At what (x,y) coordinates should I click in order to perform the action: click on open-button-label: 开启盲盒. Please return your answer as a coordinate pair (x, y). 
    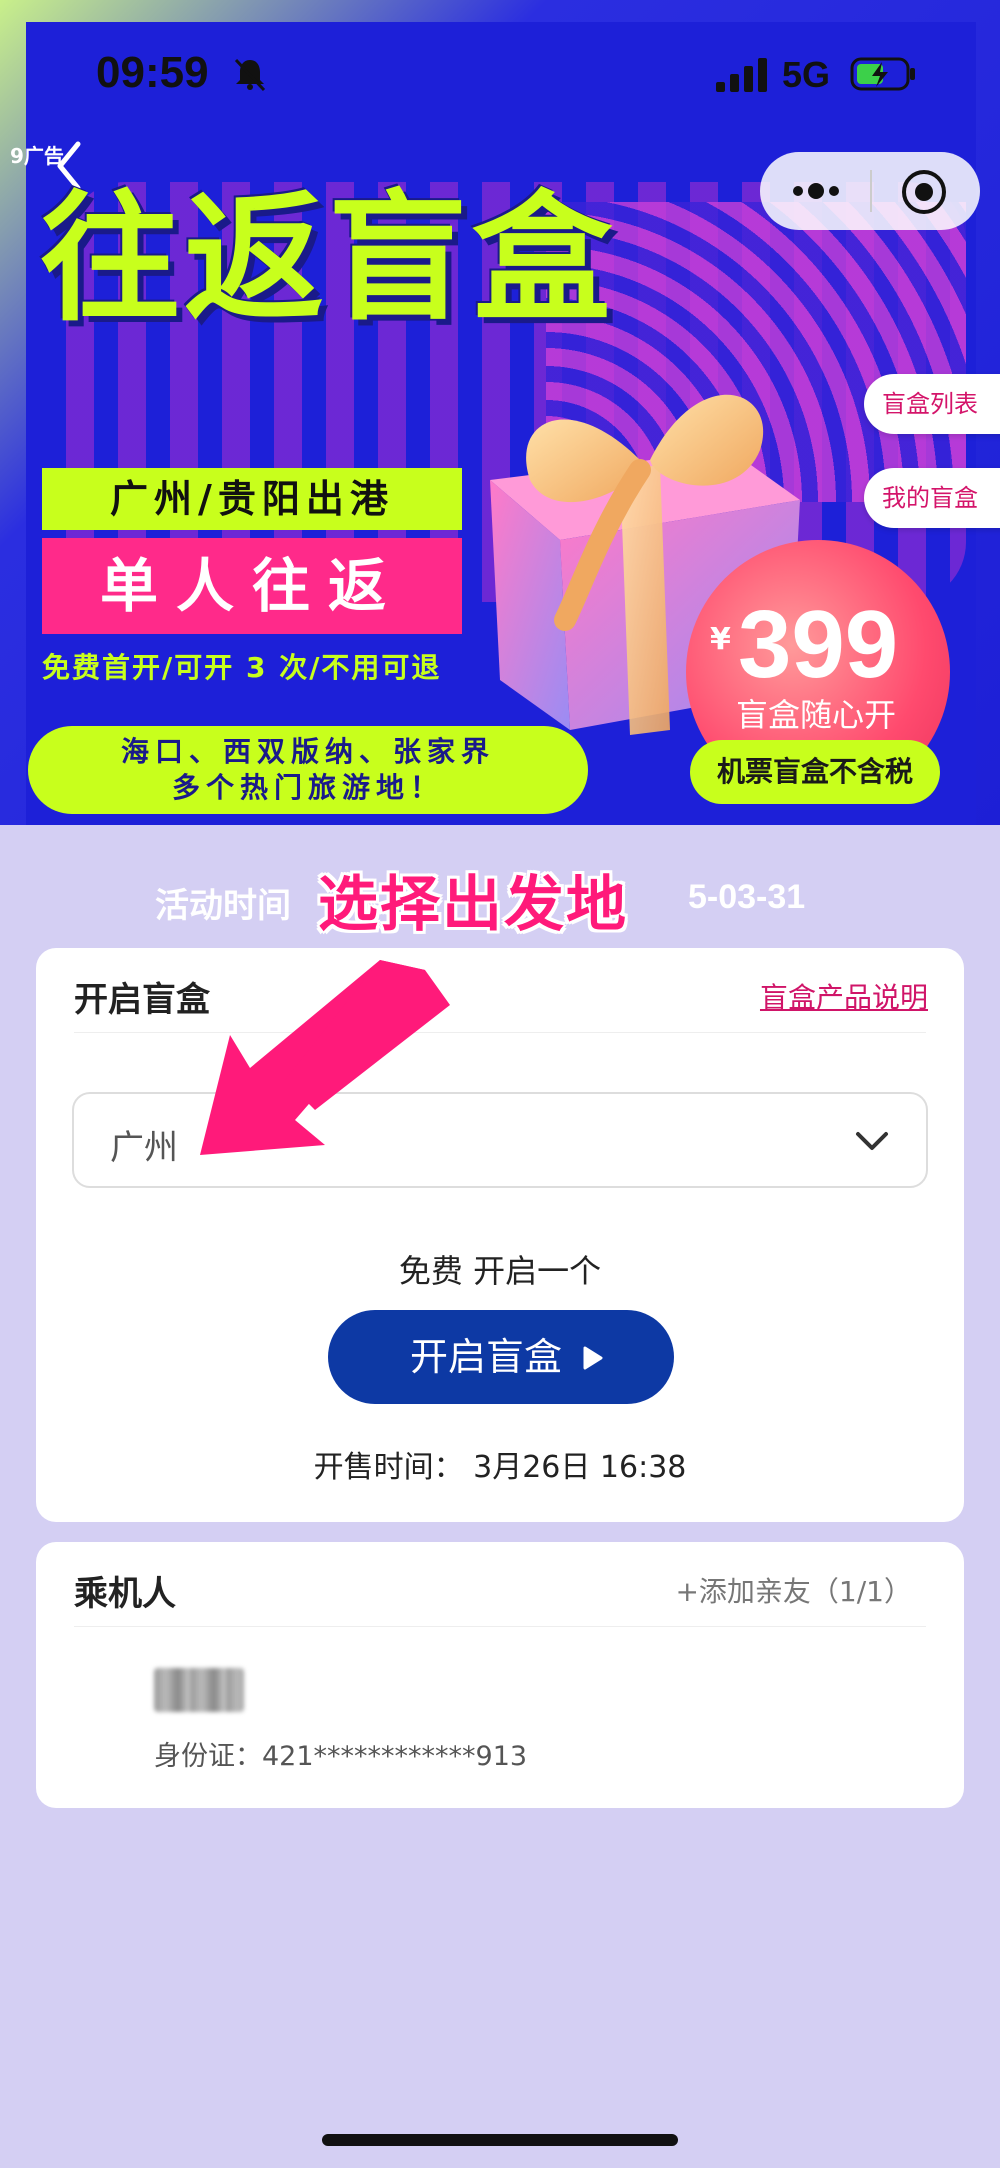
    Looking at the image, I should click on (485, 1357).